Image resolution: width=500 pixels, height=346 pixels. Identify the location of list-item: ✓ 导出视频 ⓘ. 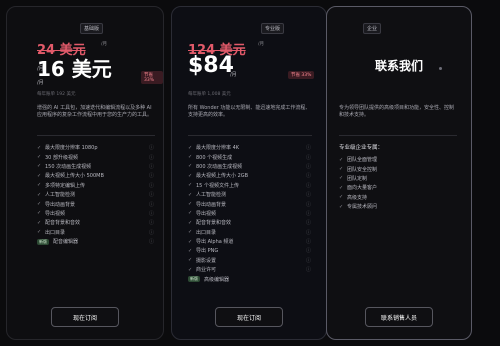
(250, 213).